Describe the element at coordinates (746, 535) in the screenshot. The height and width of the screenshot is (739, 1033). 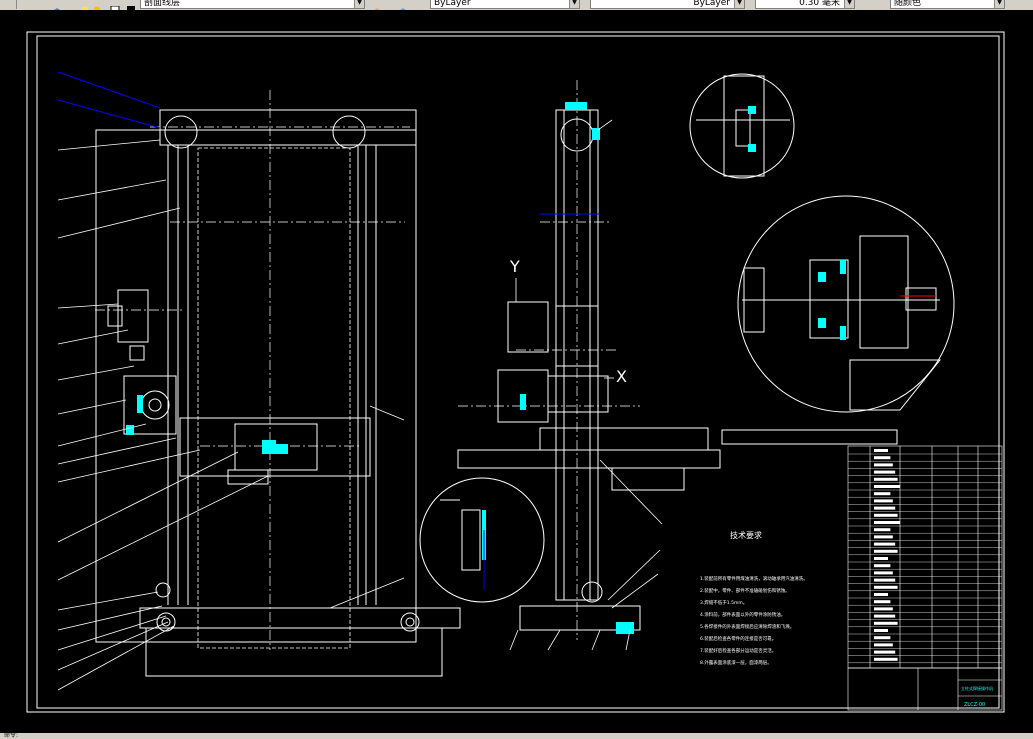
I see `tech-title: 技术要求` at that location.